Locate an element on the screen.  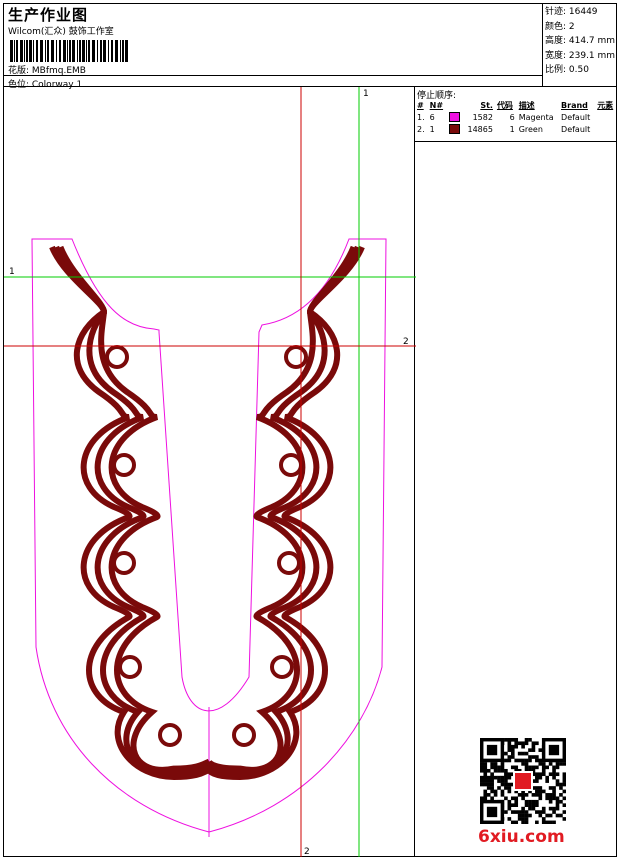
row-brand: Default is located at coordinates (576, 129).